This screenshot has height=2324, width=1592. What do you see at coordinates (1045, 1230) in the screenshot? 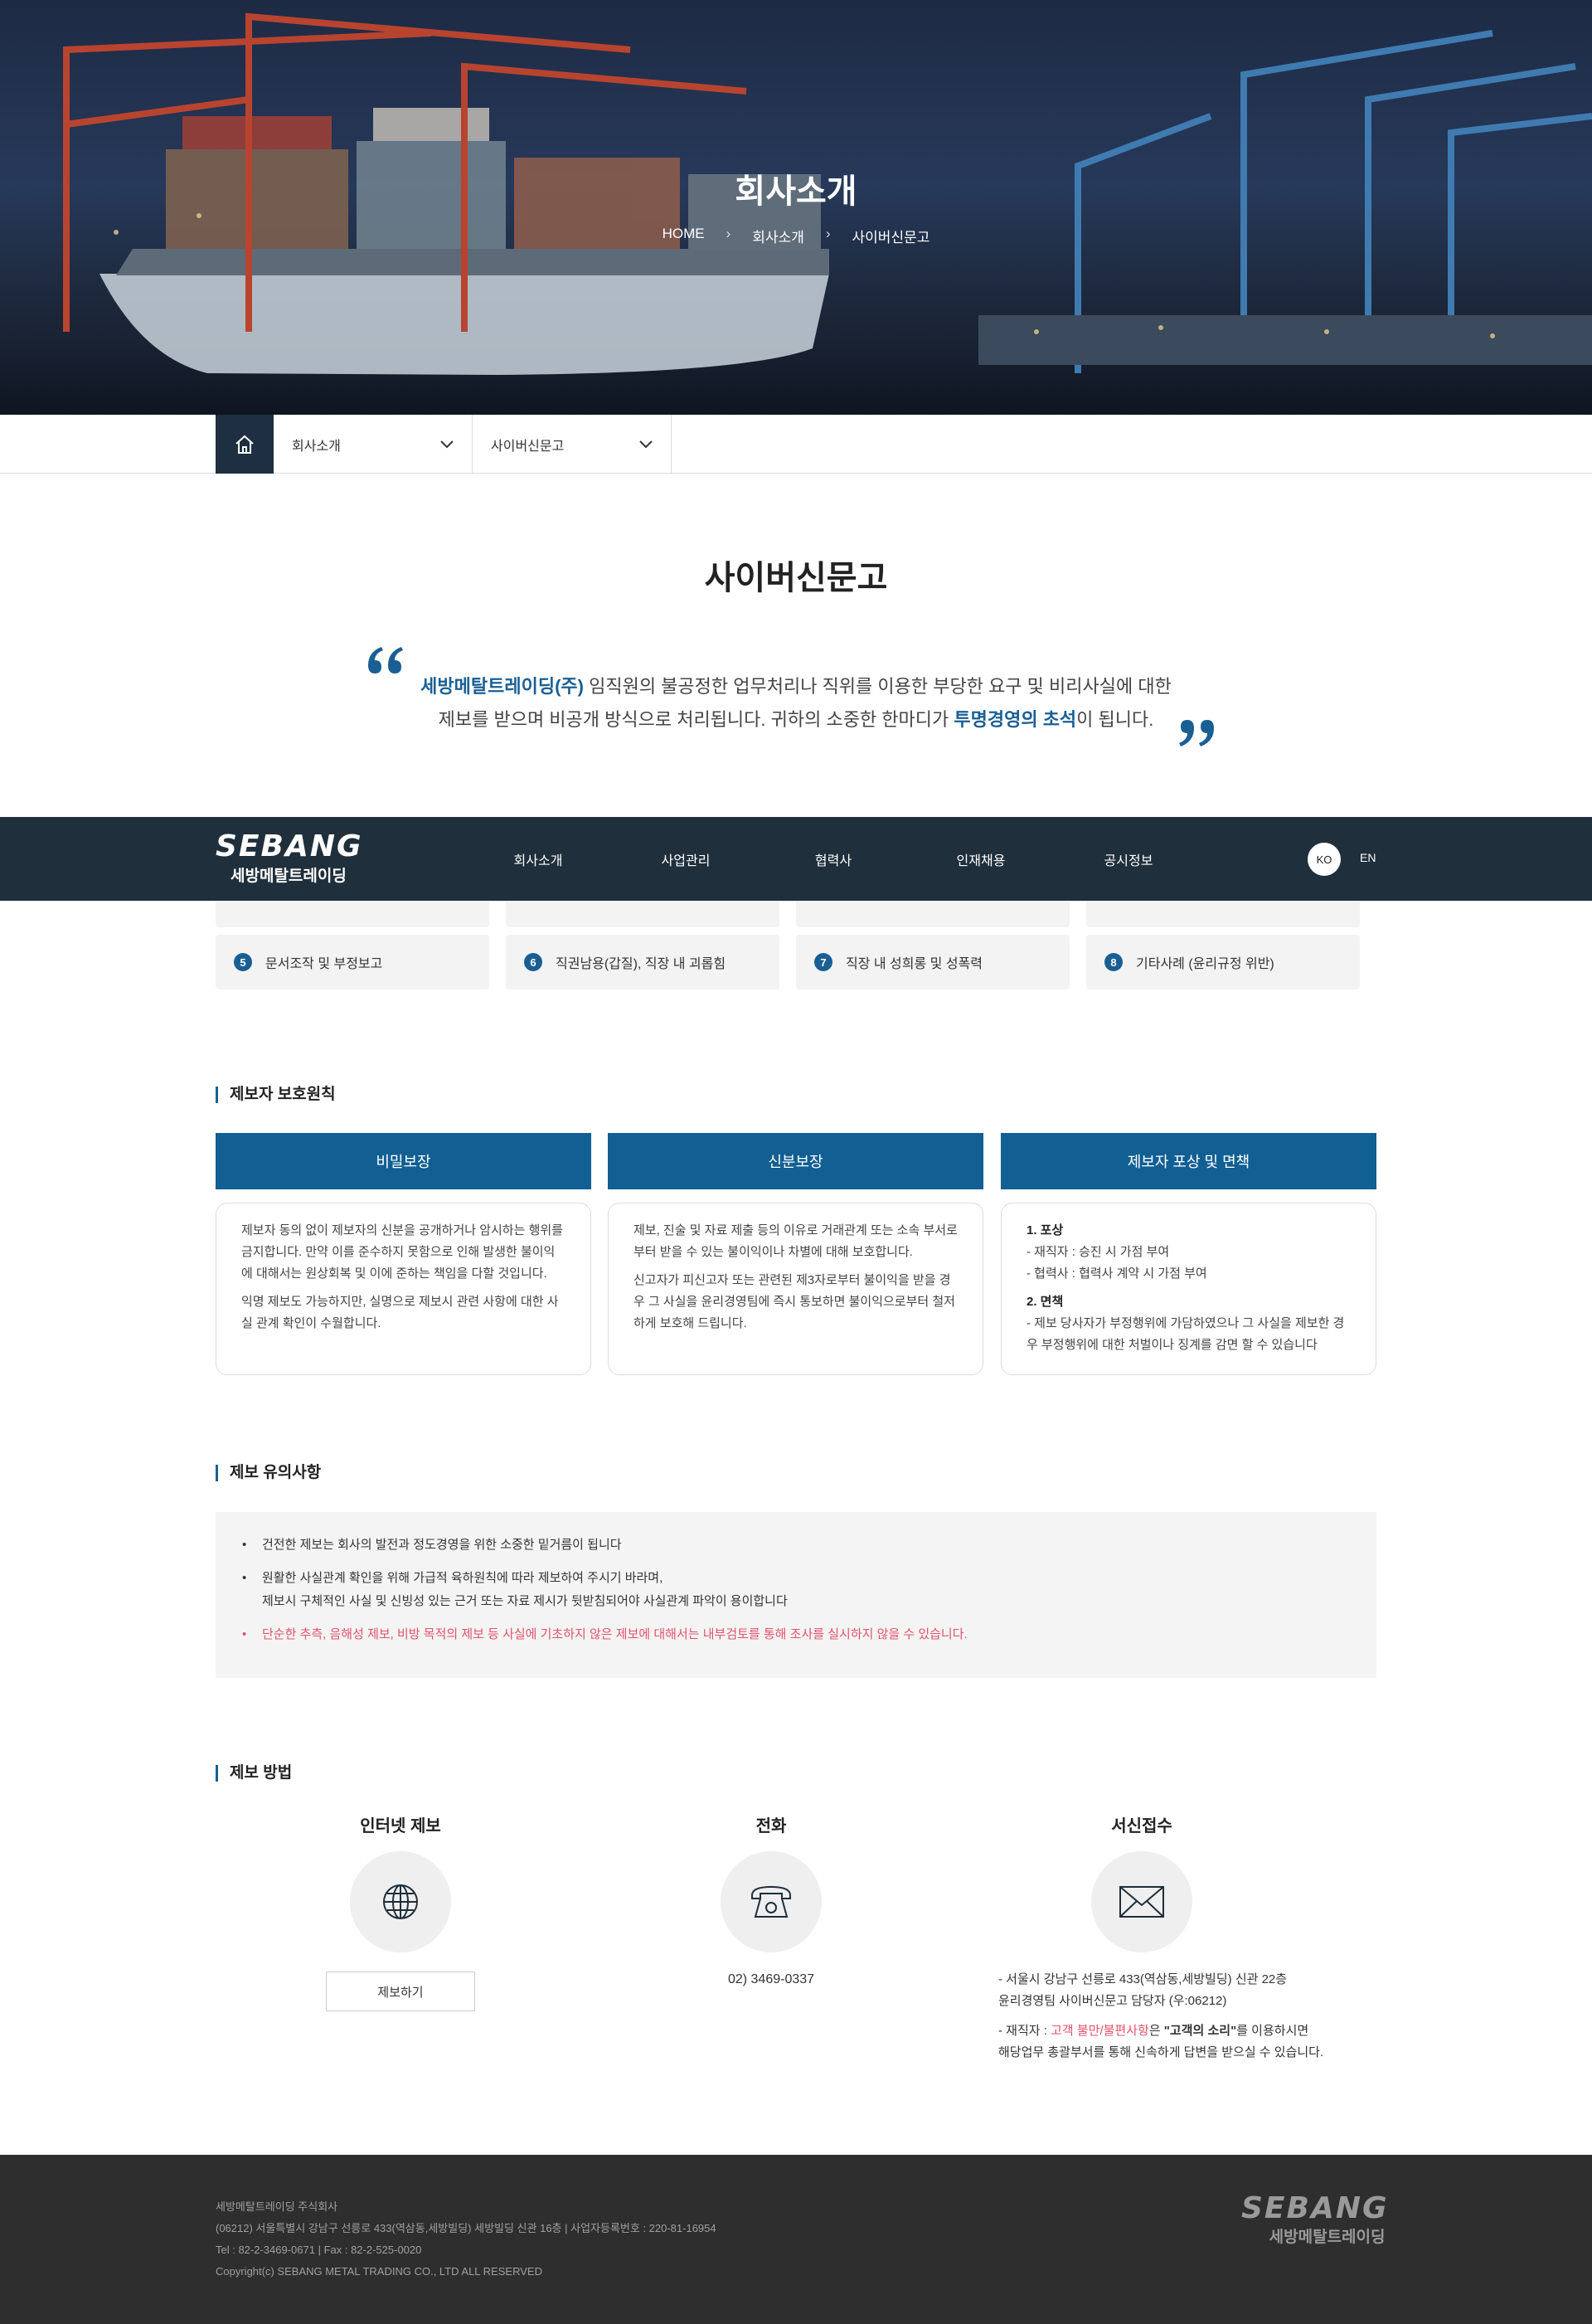
I see `reward-heading: 1. 포상` at bounding box center [1045, 1230].